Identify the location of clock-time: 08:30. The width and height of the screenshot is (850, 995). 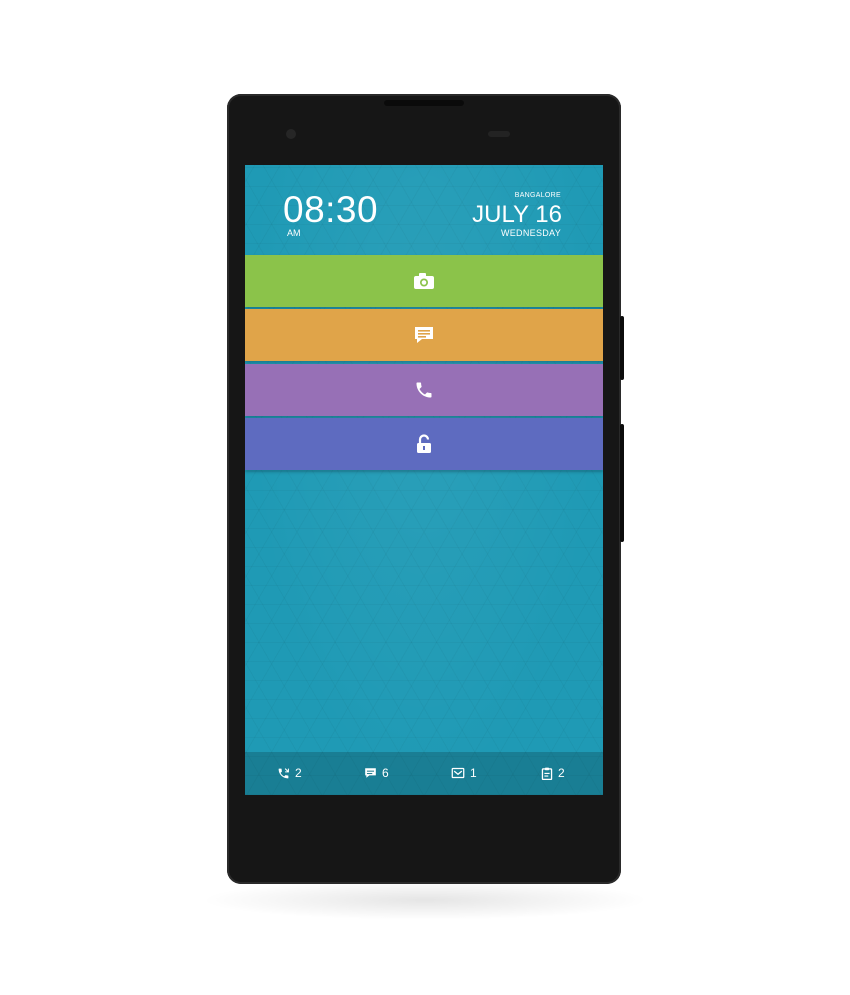
(331, 209).